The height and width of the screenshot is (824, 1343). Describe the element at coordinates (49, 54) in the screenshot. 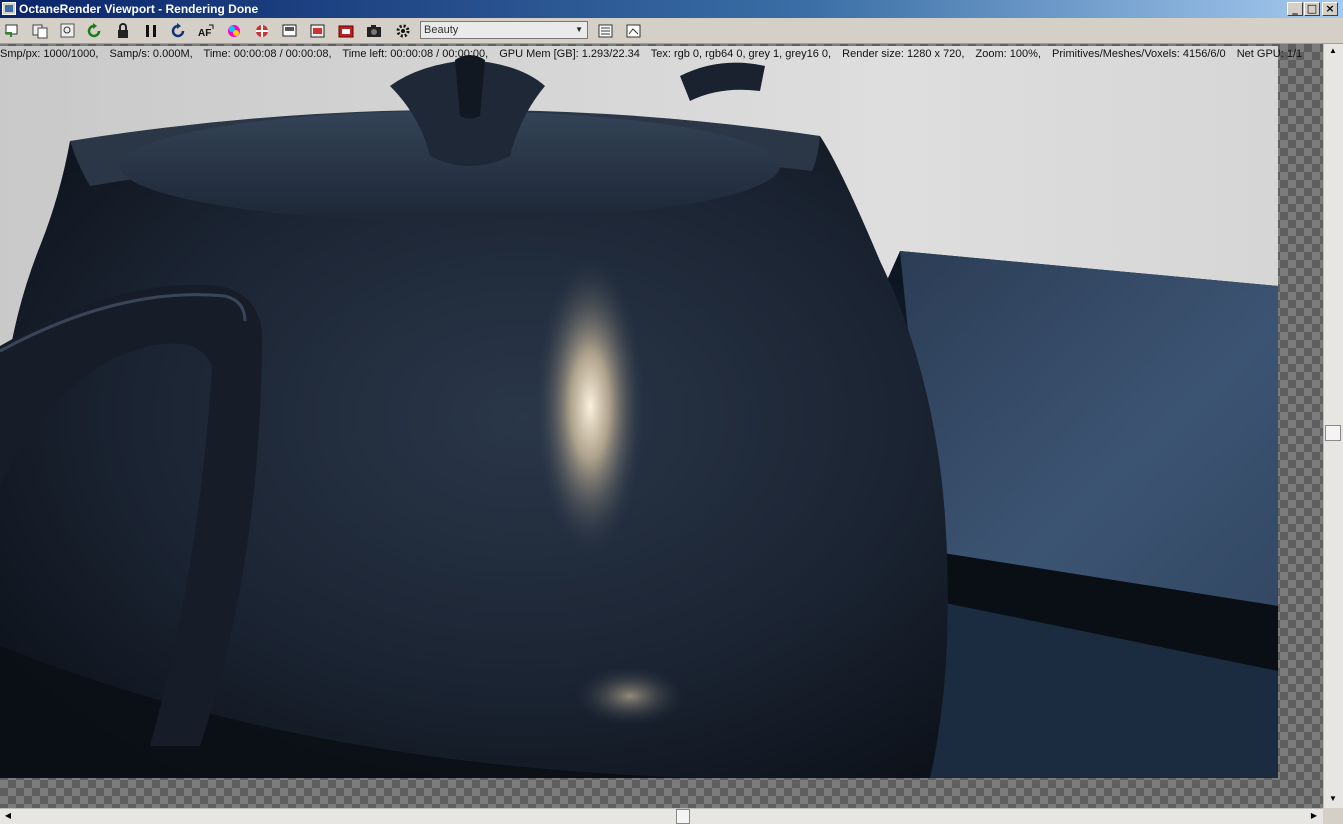

I see `status-samples: Smp/px: 1000/1000,` at that location.